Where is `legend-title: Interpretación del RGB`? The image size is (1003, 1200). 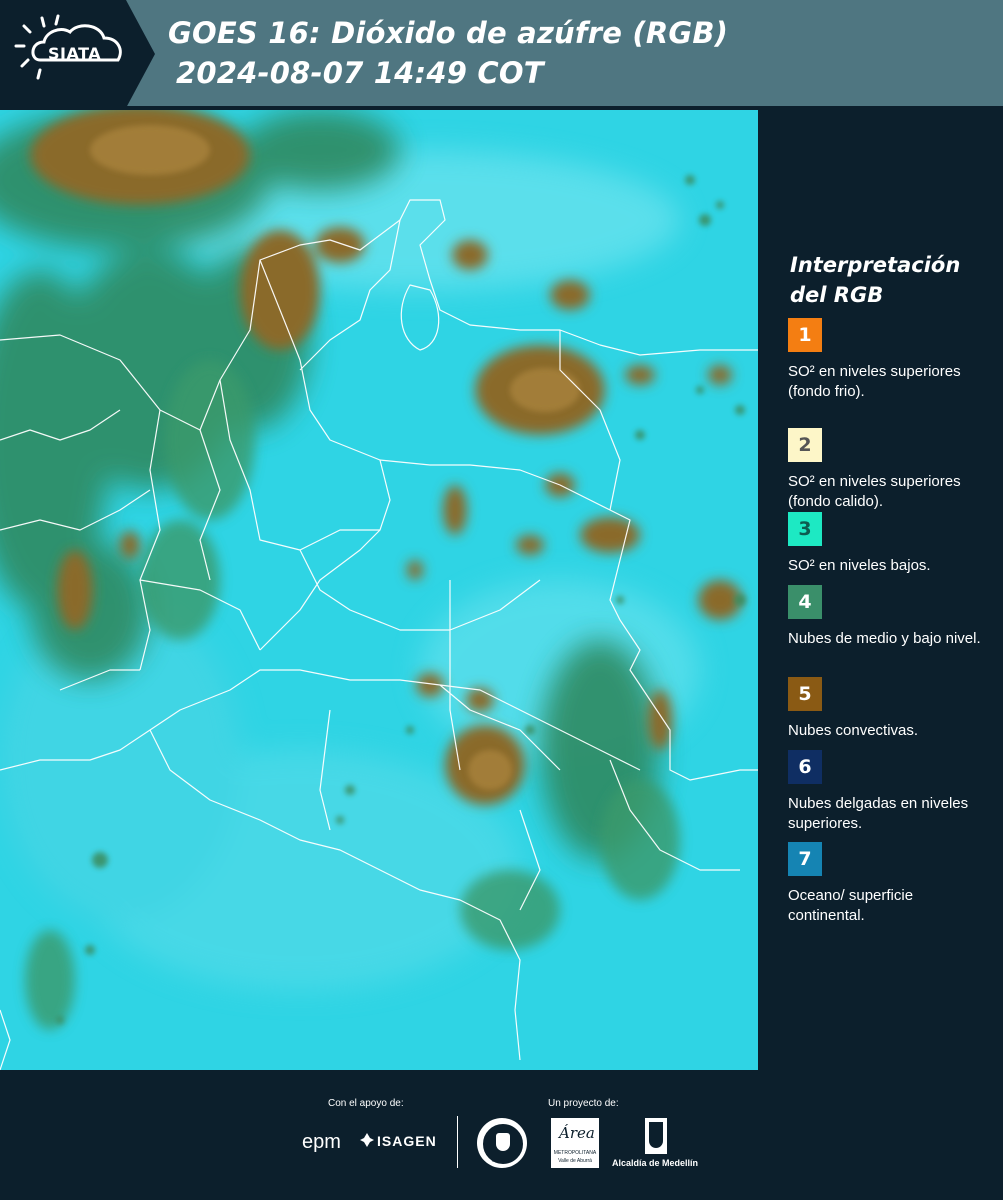
legend-title: Interpretación del RGB is located at coordinates (890, 280).